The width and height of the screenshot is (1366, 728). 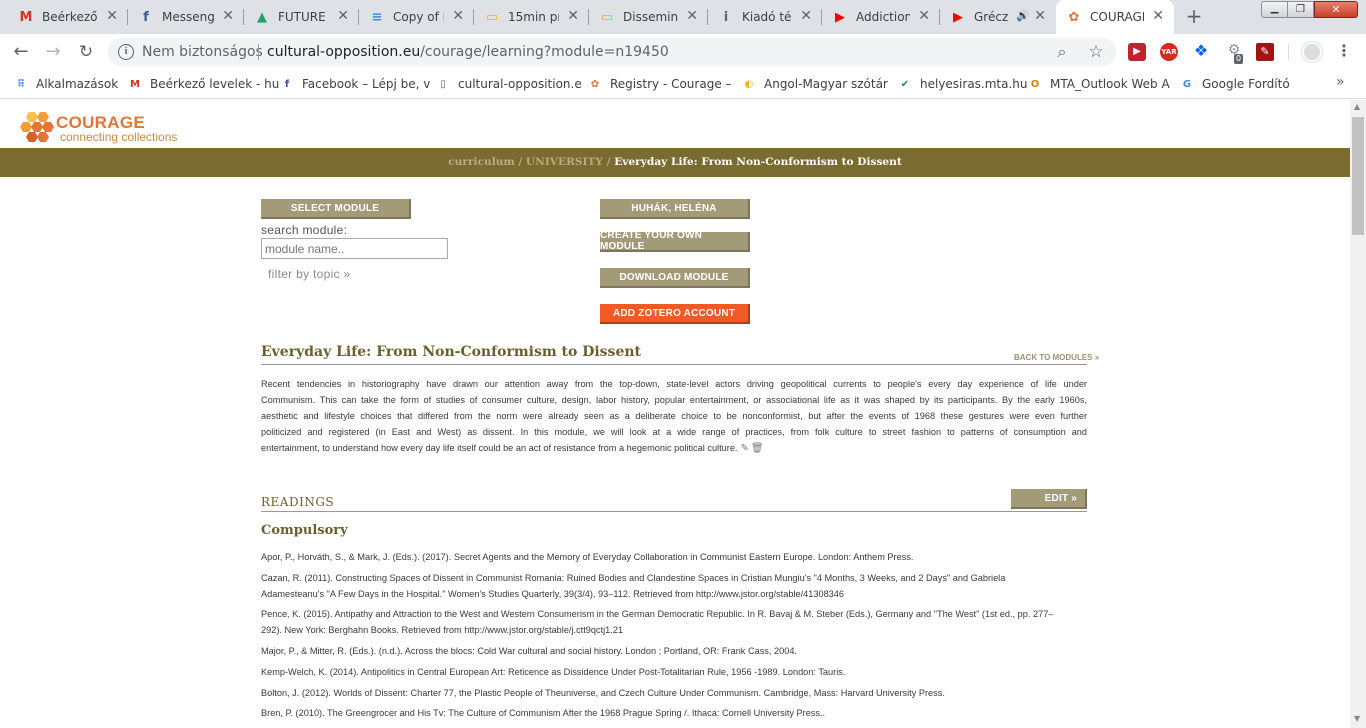 What do you see at coordinates (674, 364) in the screenshot?
I see `title-underline` at bounding box center [674, 364].